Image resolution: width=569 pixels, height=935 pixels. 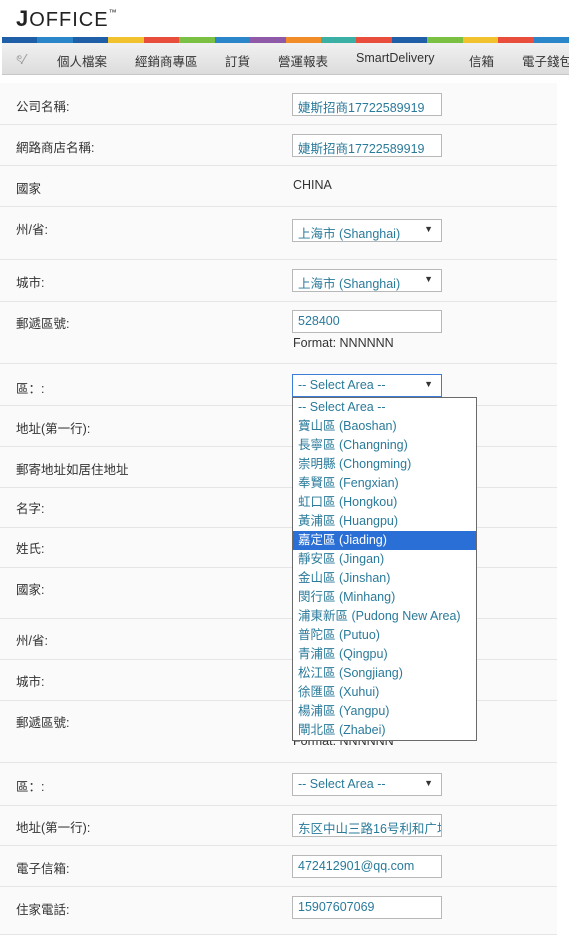 What do you see at coordinates (43, 869) in the screenshot?
I see `email-label: 電子信箱:` at bounding box center [43, 869].